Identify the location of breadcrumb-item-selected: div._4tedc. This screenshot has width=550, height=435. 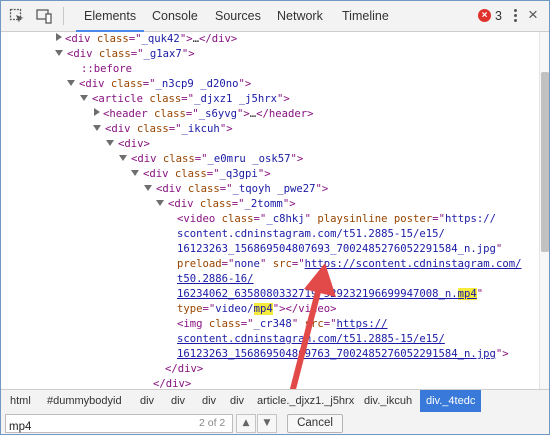
(451, 401).